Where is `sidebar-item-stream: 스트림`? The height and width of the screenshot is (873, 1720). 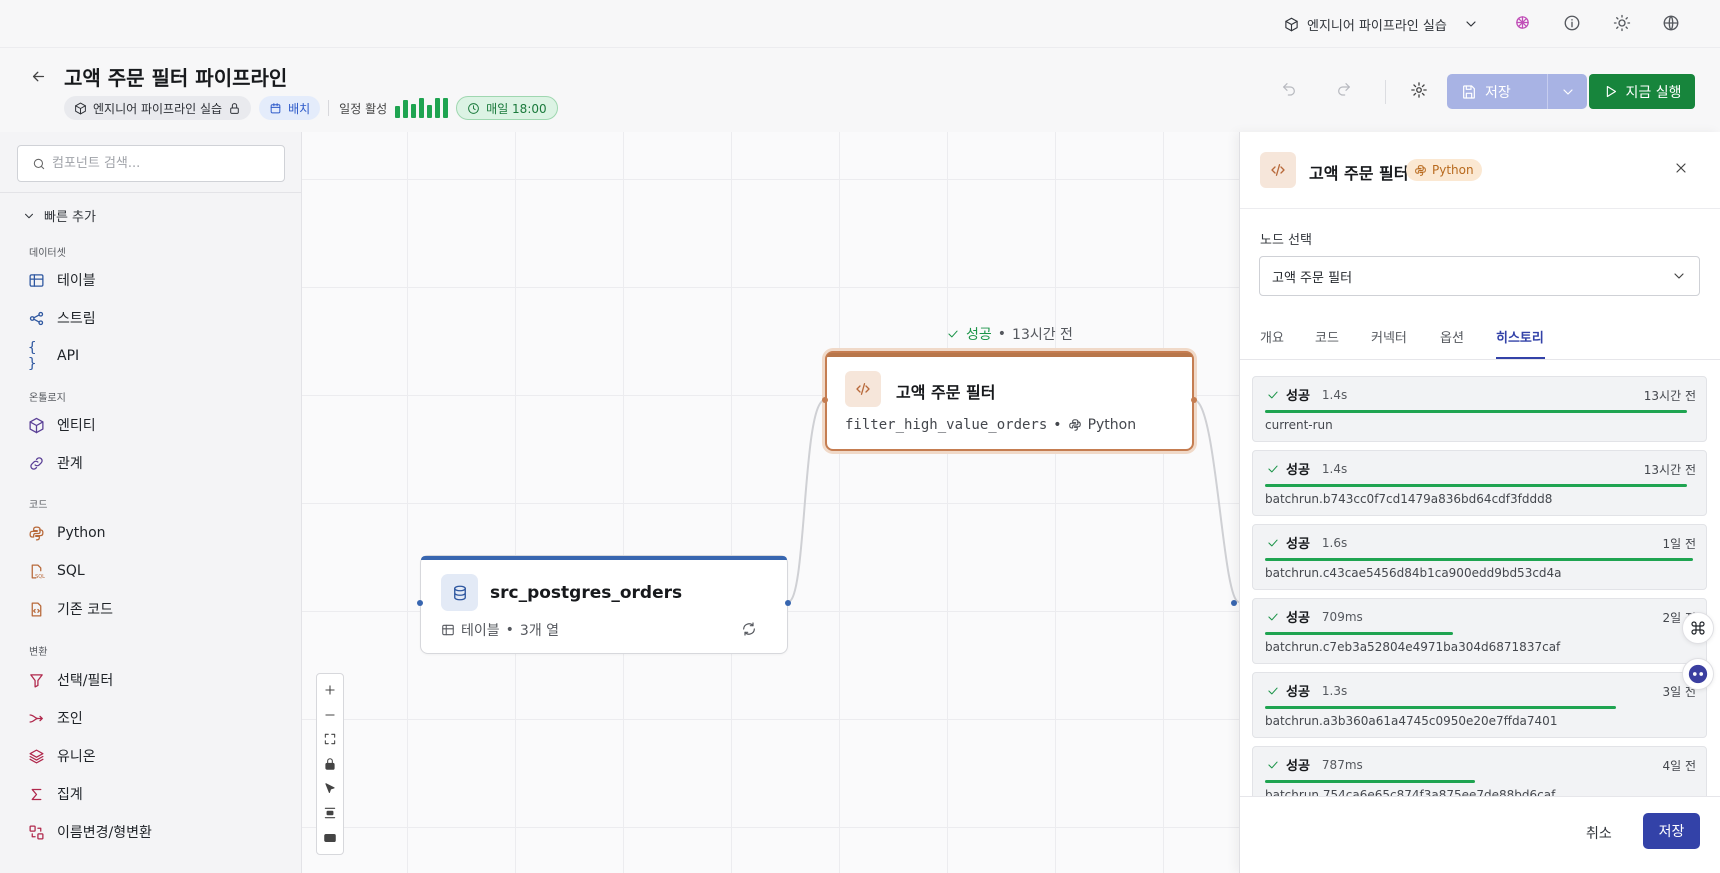
sidebar-item-stream: 스트림 is located at coordinates (62, 318).